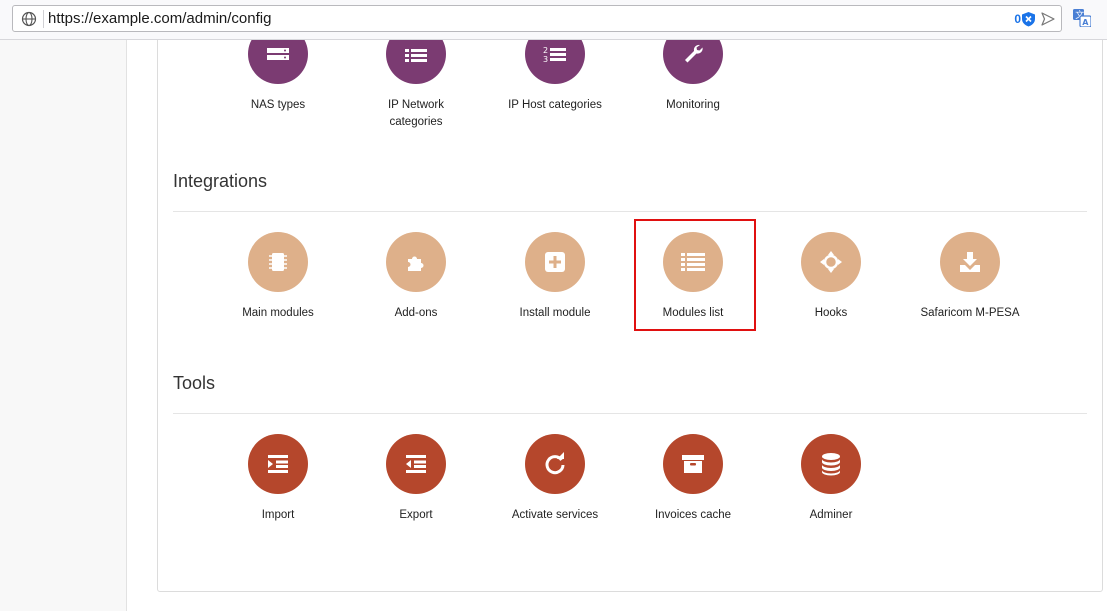 The height and width of the screenshot is (611, 1107). What do you see at coordinates (545, 50) in the screenshot?
I see `svg-text: 2` at bounding box center [545, 50].